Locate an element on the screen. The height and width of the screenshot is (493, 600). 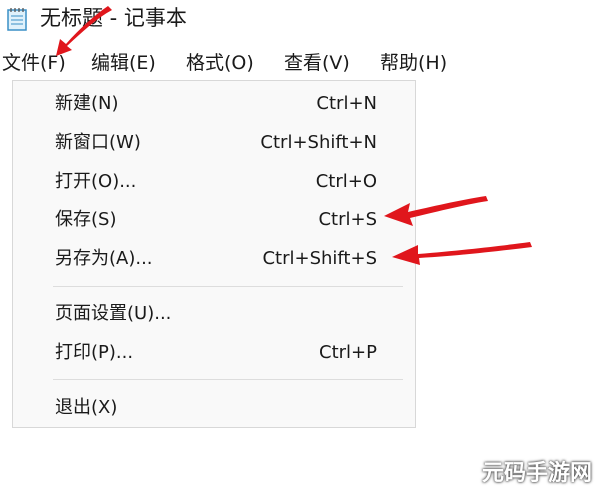
menu-format: 格式(O) is located at coordinates (220, 63).